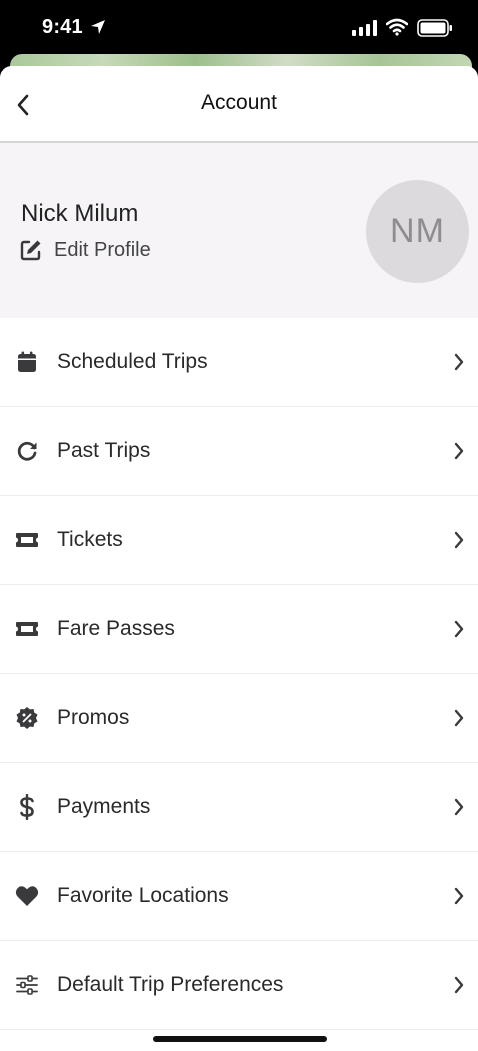 The width and height of the screenshot is (478, 1051). Describe the element at coordinates (132, 361) in the screenshot. I see `menu-item-label: Scheduled Trips` at that location.